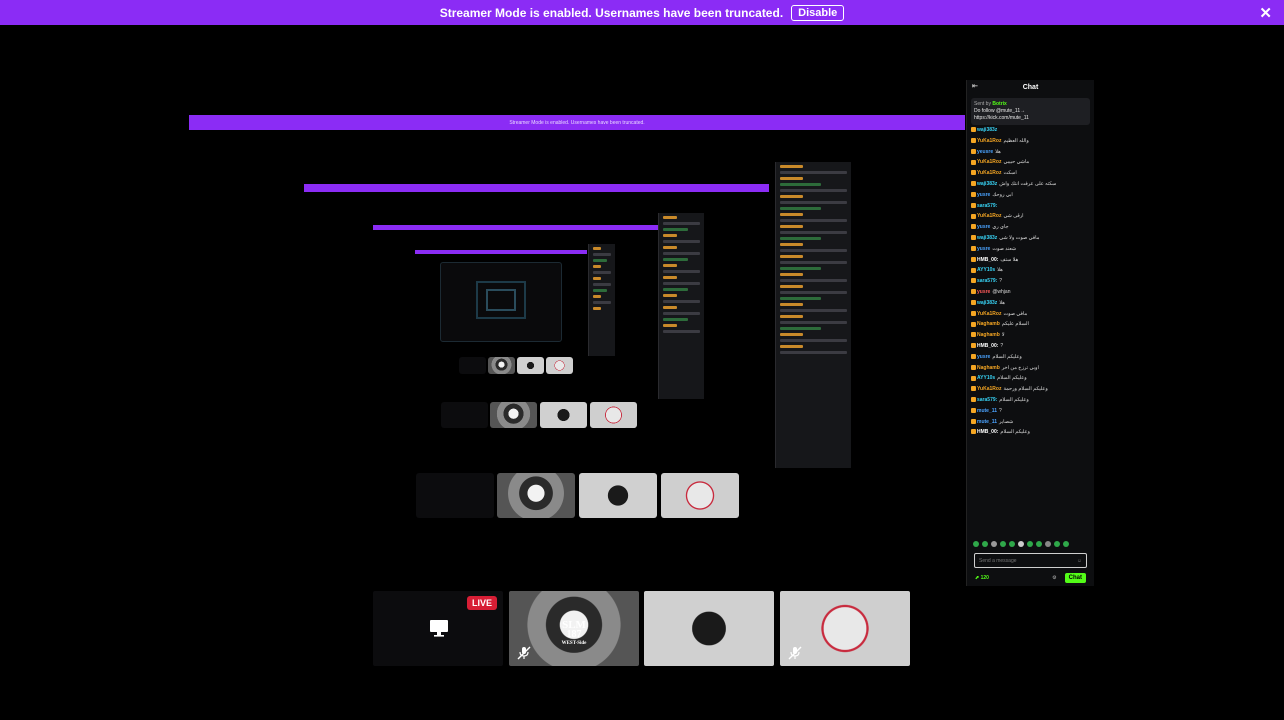 The height and width of the screenshot is (720, 1284). I want to click on close-icon: ✕, so click(1265, 13).